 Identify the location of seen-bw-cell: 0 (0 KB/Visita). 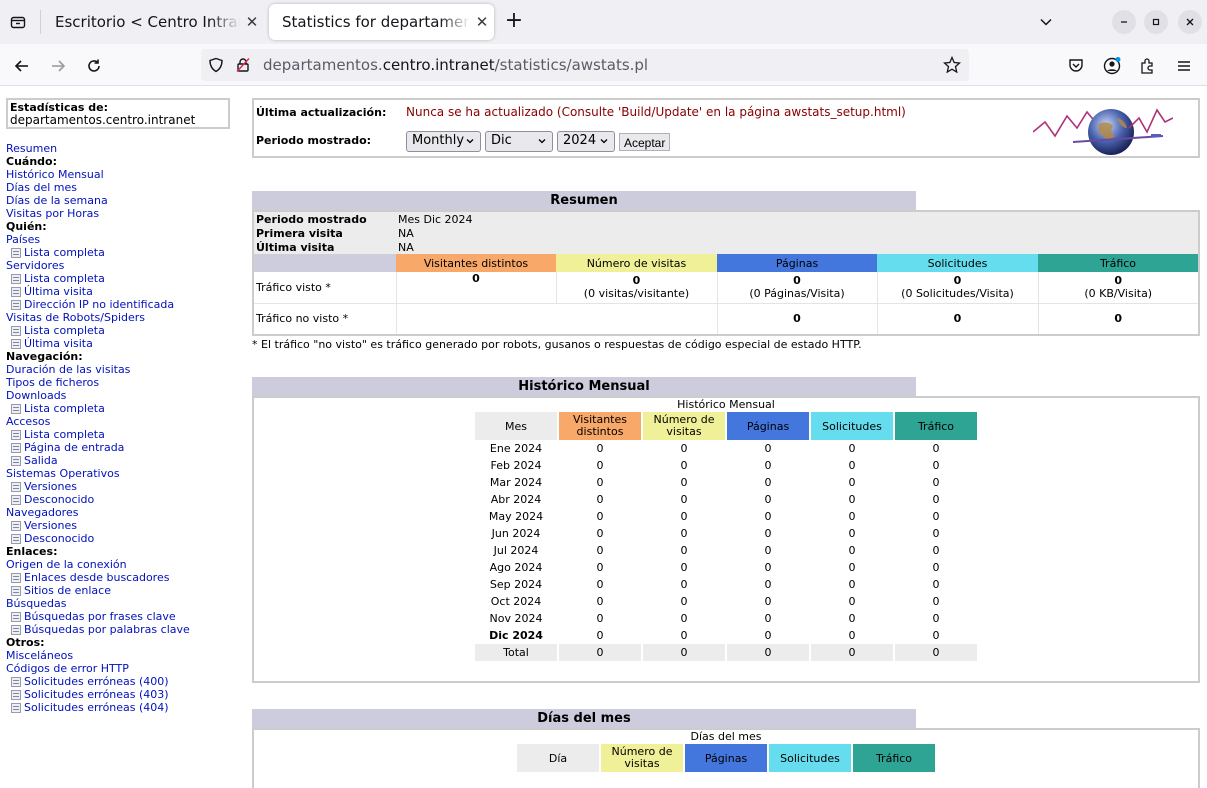
(1117, 287).